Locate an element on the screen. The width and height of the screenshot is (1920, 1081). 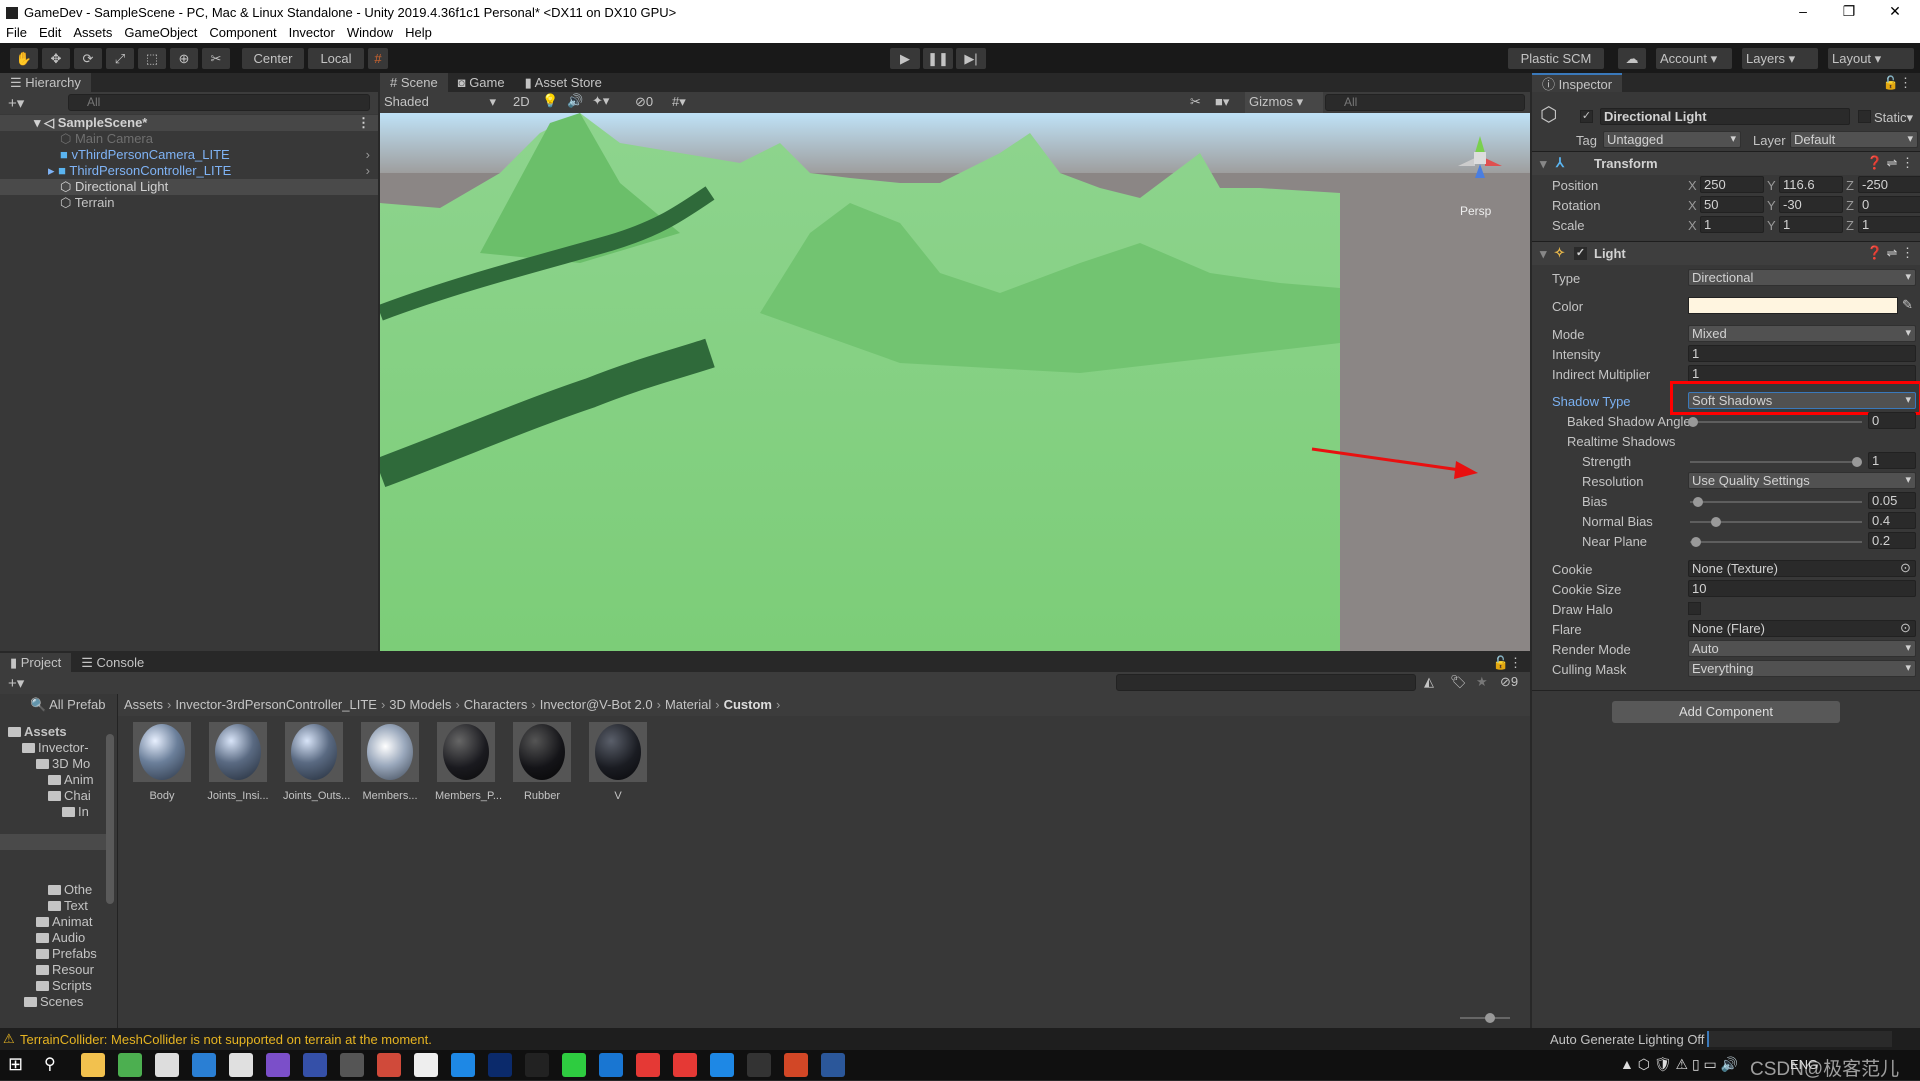
folder-tree-item: Anim is located at coordinates (76, 780).